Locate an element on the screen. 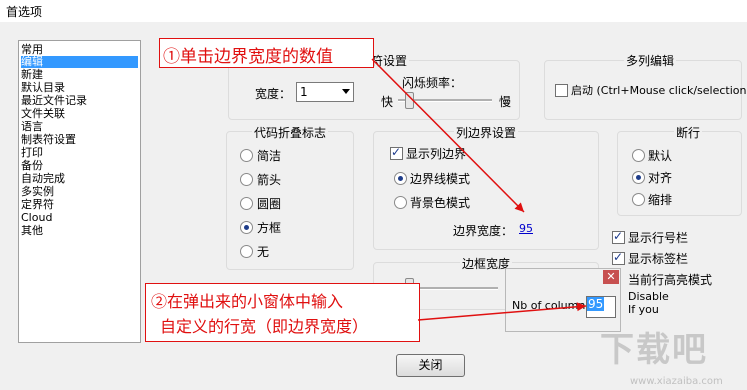  arrow-to-edge-width is located at coordinates (448, 135).